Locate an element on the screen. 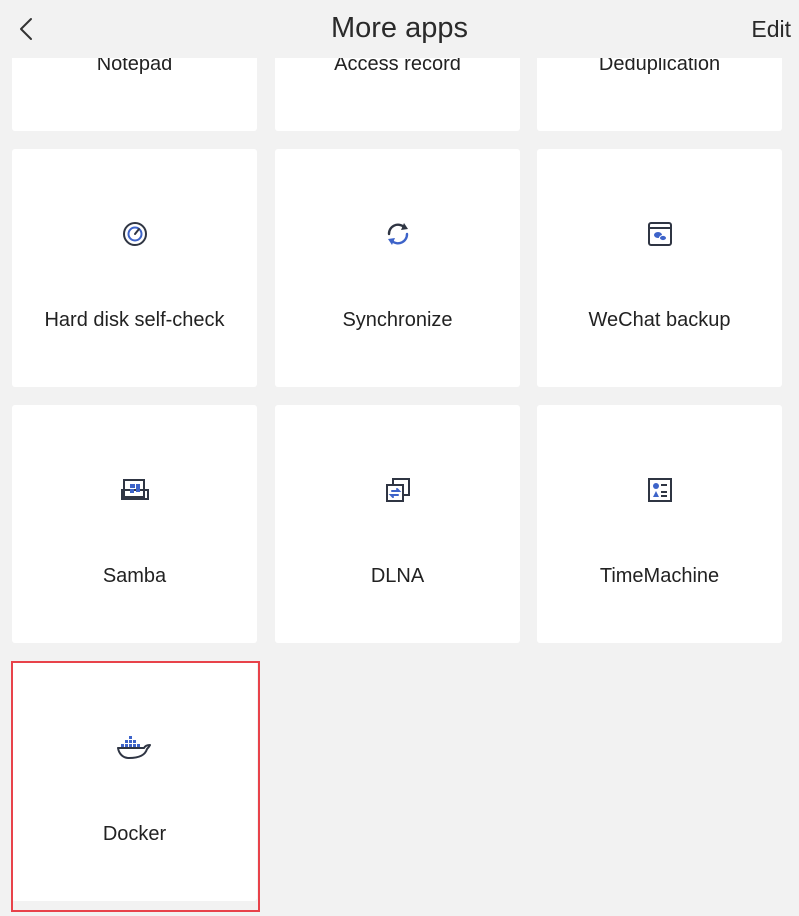 This screenshot has height=916, width=799. app-tile-hard-disk-self-check: Hard disk self-check is located at coordinates (134, 268).